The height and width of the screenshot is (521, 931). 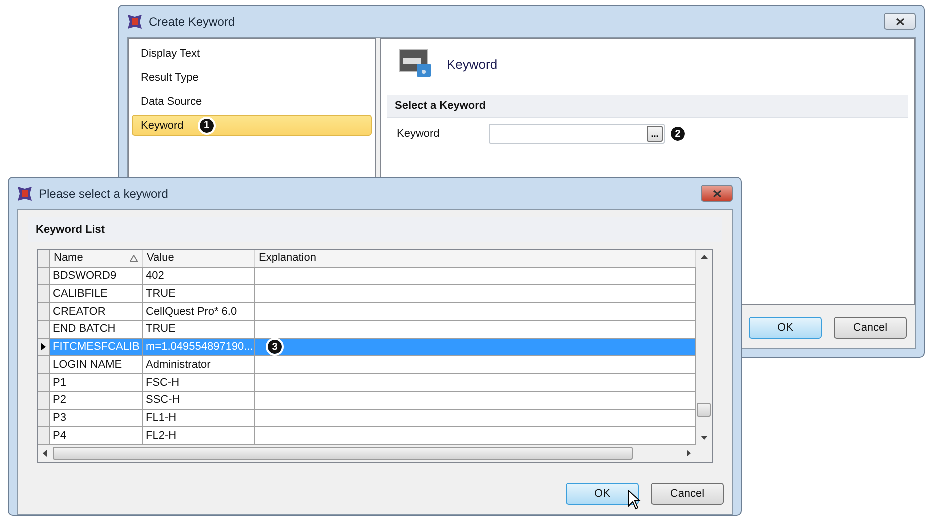 What do you see at coordinates (207, 125) in the screenshot?
I see `callout-marker: 1` at bounding box center [207, 125].